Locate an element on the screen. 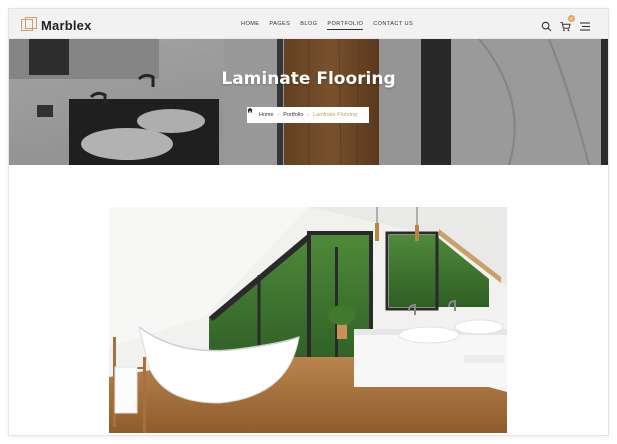 The height and width of the screenshot is (444, 617). logo: Marblex is located at coordinates (56, 25).